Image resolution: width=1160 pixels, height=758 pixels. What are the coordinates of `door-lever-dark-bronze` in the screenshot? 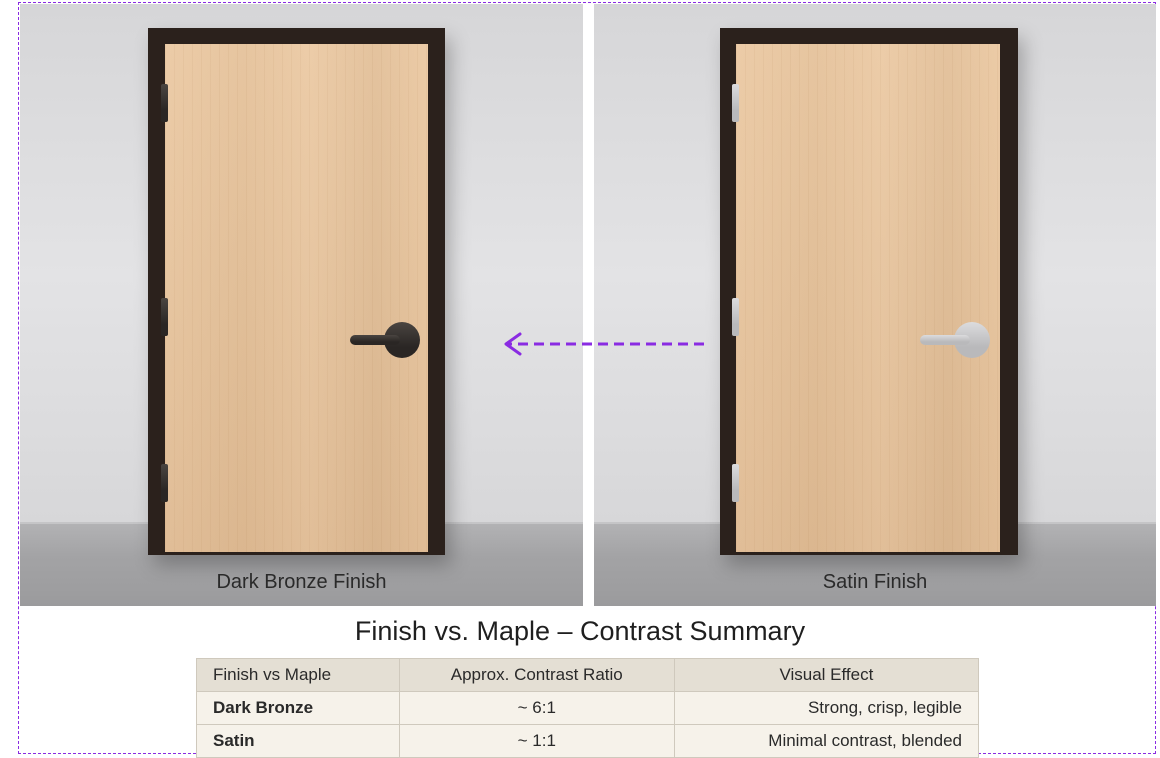 It's located at (385, 340).